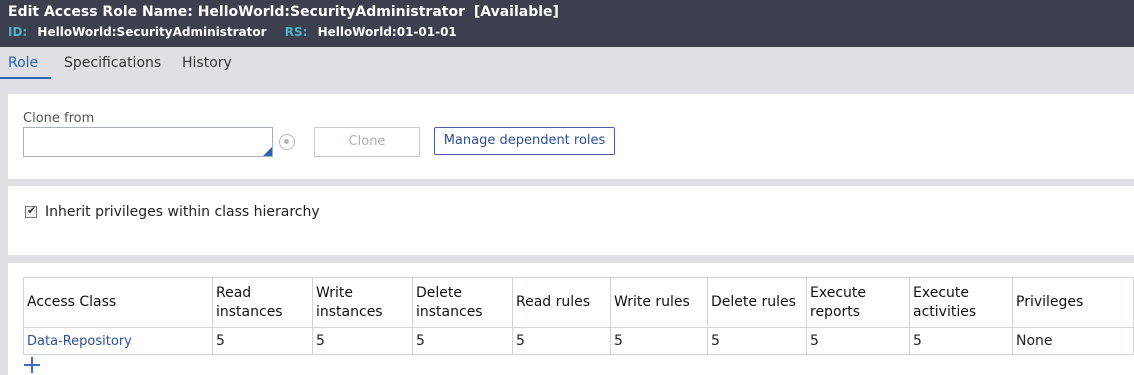 The image size is (1134, 375). Describe the element at coordinates (462, 302) in the screenshot. I see `column-header-delete-instances: Delete instances` at that location.